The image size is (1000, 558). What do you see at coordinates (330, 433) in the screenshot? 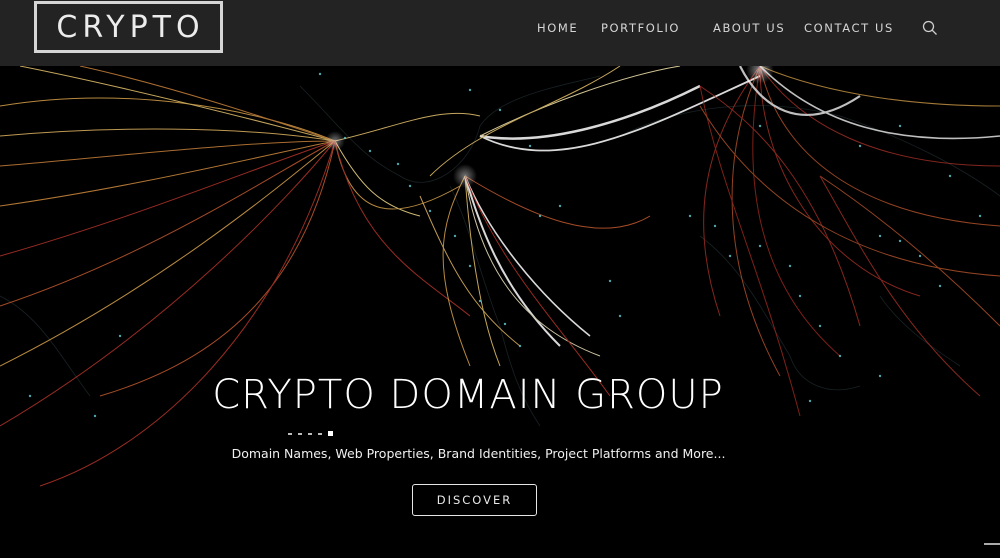
I see `slider-dot-active` at bounding box center [330, 433].